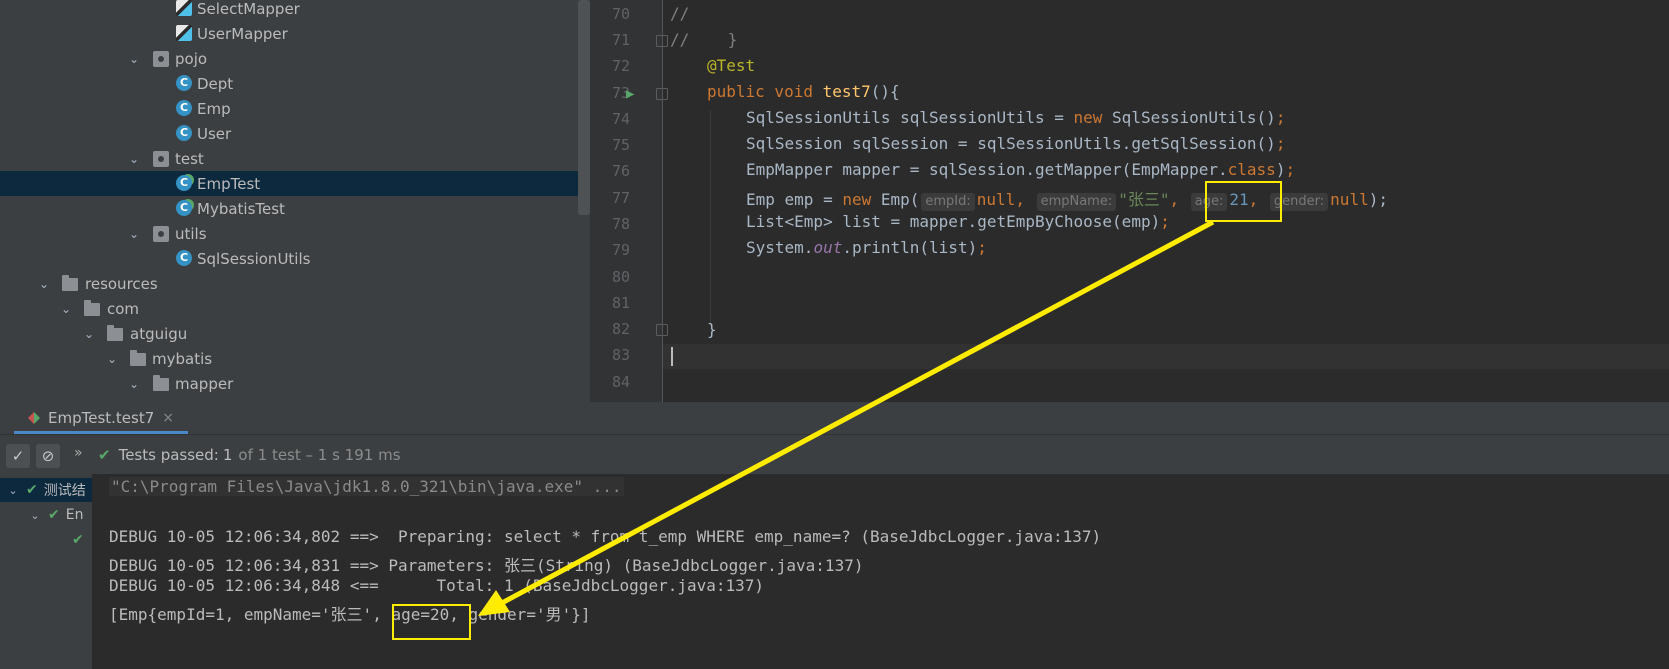  Describe the element at coordinates (32, 490) in the screenshot. I see `check-icon: ✔` at that location.